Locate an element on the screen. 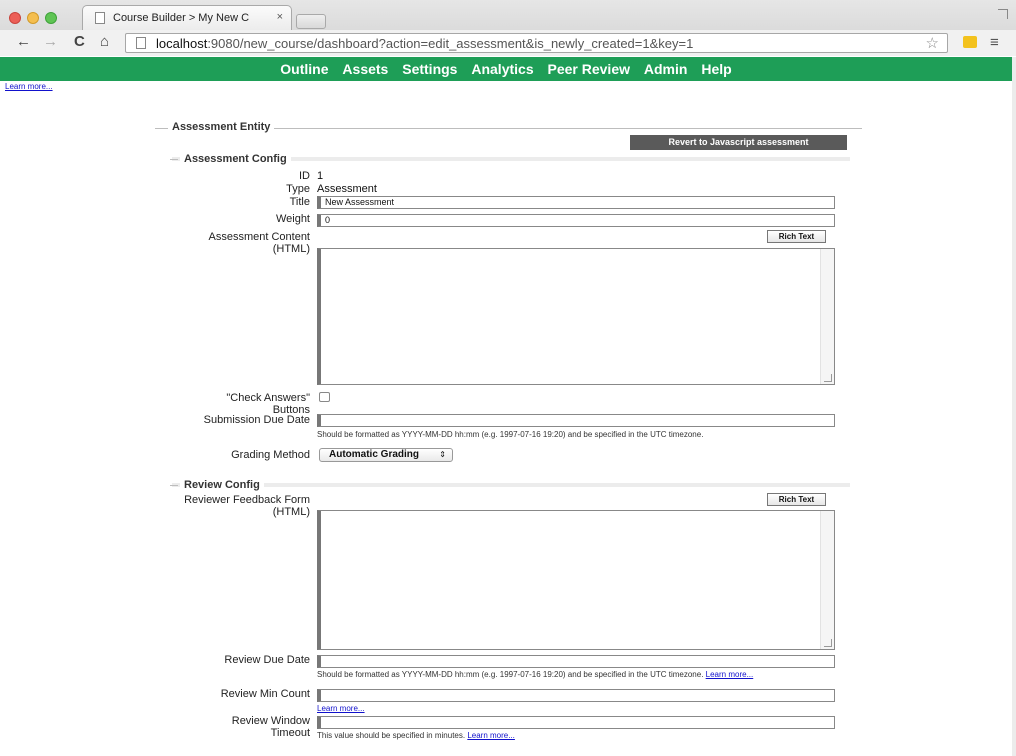 Image resolution: width=1016 pixels, height=756 pixels. review-min-count-label: Review Min Count is located at coordinates (265, 694).